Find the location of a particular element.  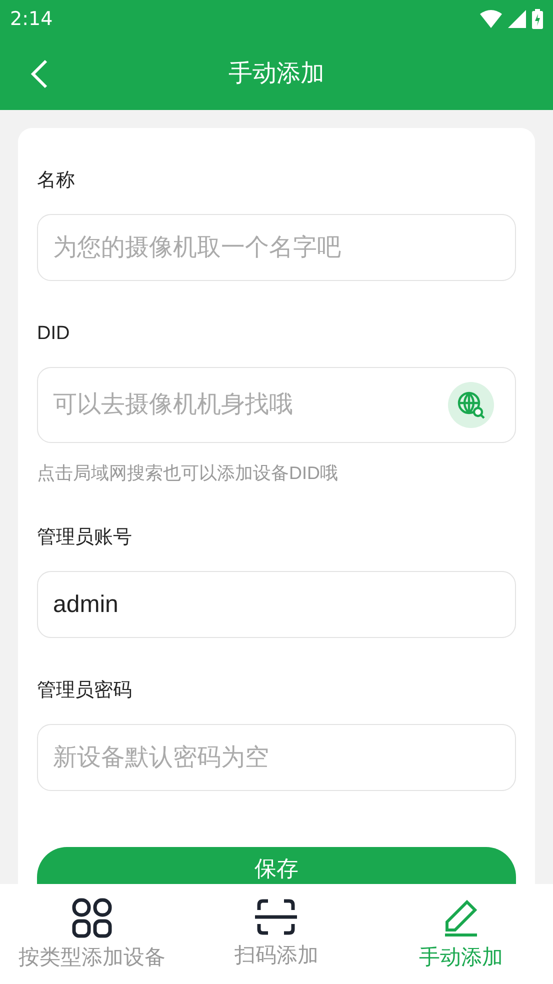

signal-icon is located at coordinates (517, 19).